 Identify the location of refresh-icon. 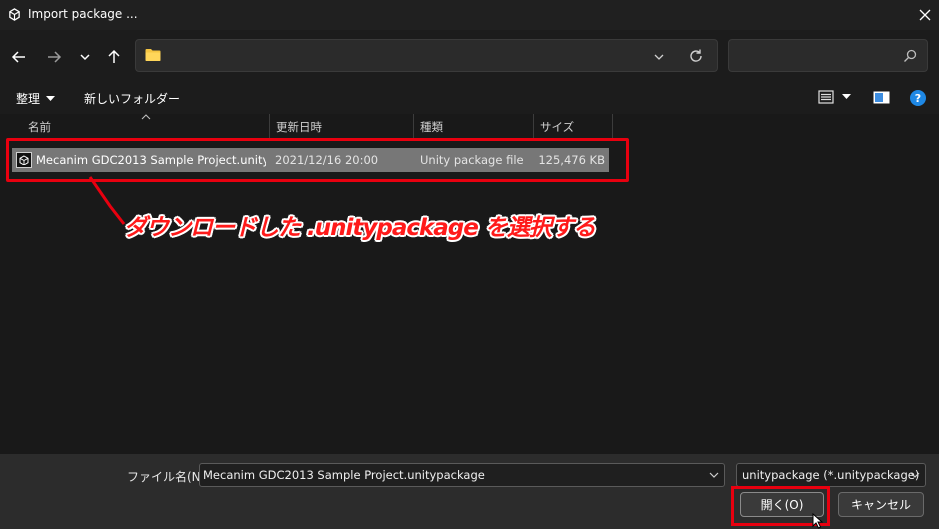
(696, 56).